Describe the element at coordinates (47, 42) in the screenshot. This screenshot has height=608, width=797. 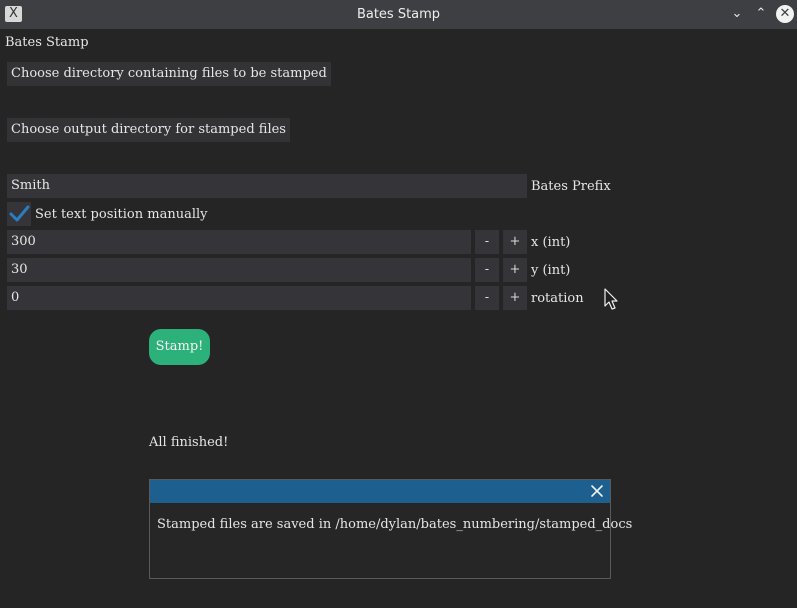
I see `app-heading: Bates Stamp` at that location.